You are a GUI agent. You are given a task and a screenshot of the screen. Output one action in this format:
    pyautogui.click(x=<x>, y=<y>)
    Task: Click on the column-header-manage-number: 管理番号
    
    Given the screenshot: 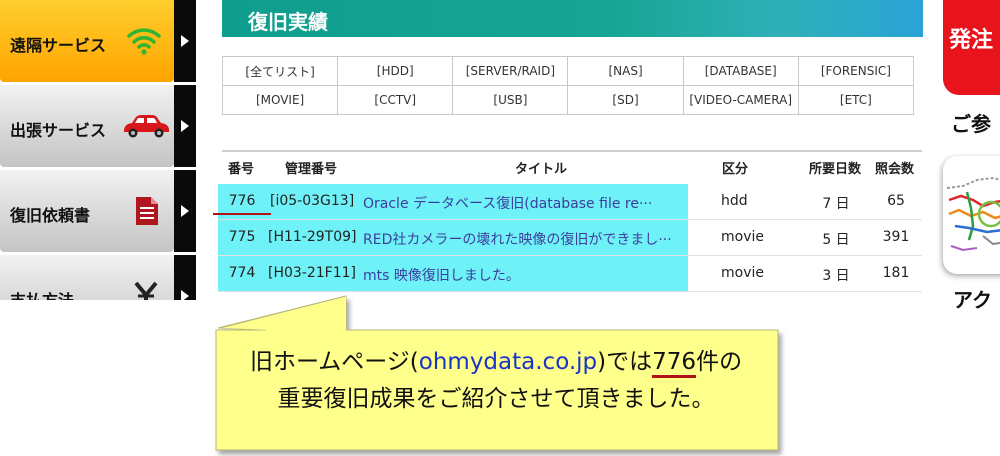 What is the action you would take?
    pyautogui.click(x=311, y=169)
    